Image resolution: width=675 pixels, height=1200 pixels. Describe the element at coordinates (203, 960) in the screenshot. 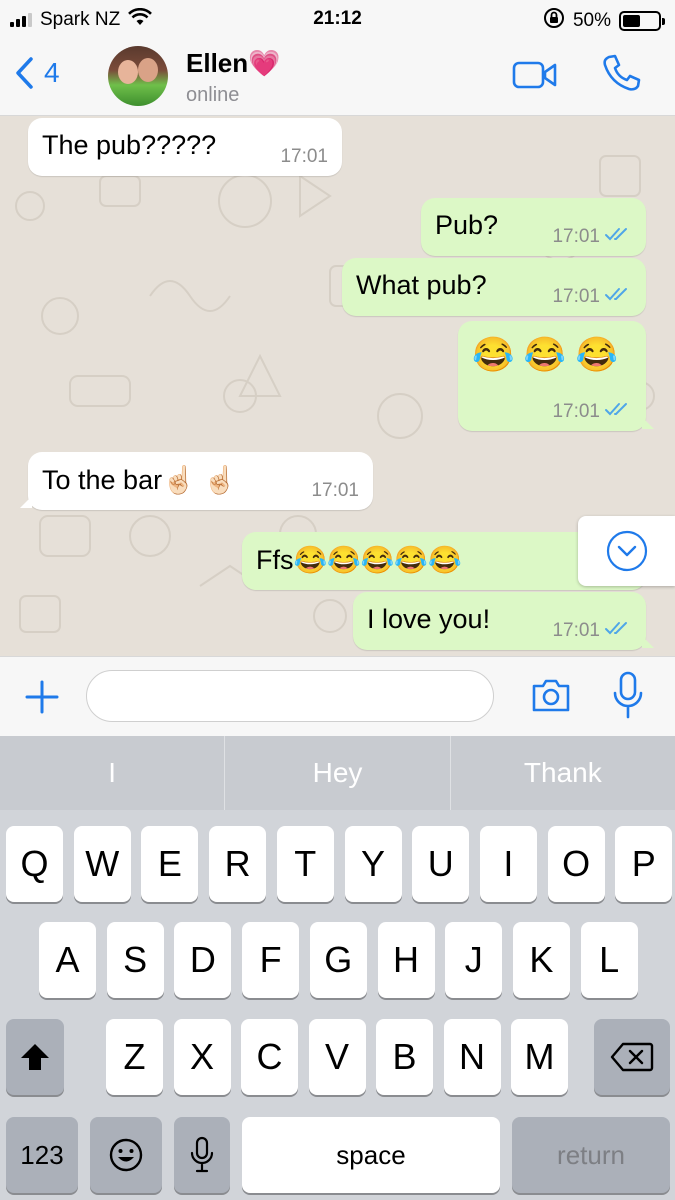

I see `key-d: D` at that location.